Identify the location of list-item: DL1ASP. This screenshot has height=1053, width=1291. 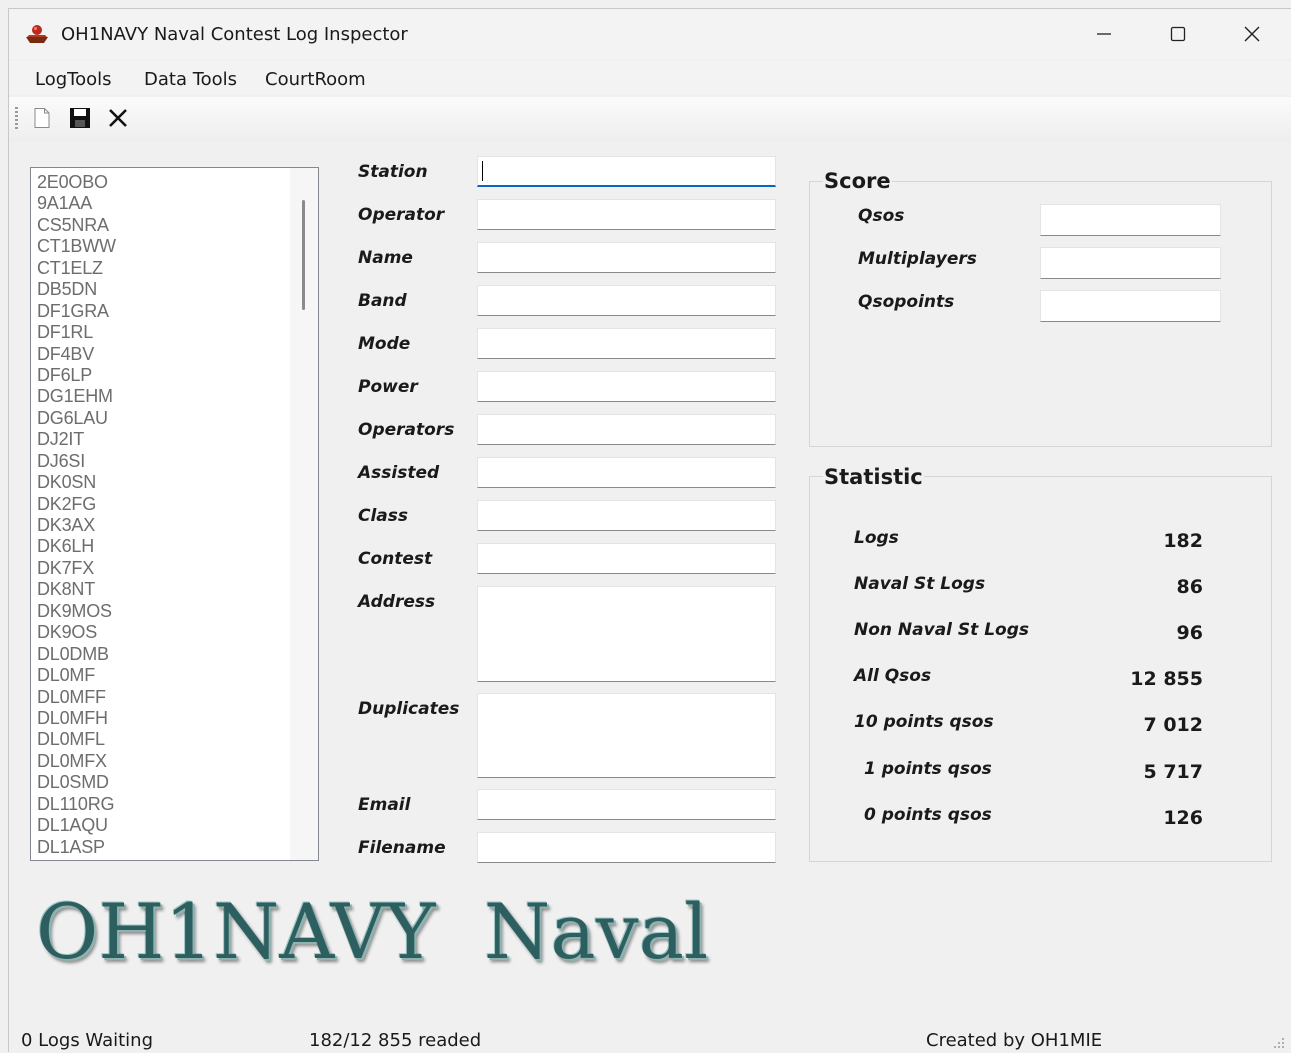
(76, 847).